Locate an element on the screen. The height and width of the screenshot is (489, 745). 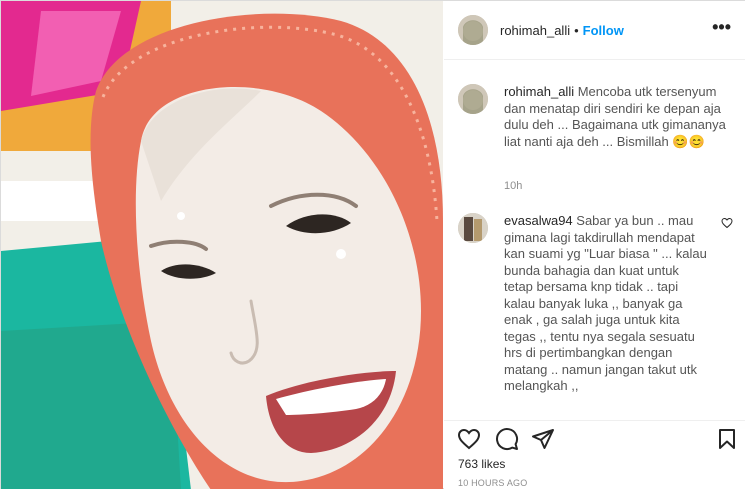
bookmark-icon is located at coordinates (727, 439).